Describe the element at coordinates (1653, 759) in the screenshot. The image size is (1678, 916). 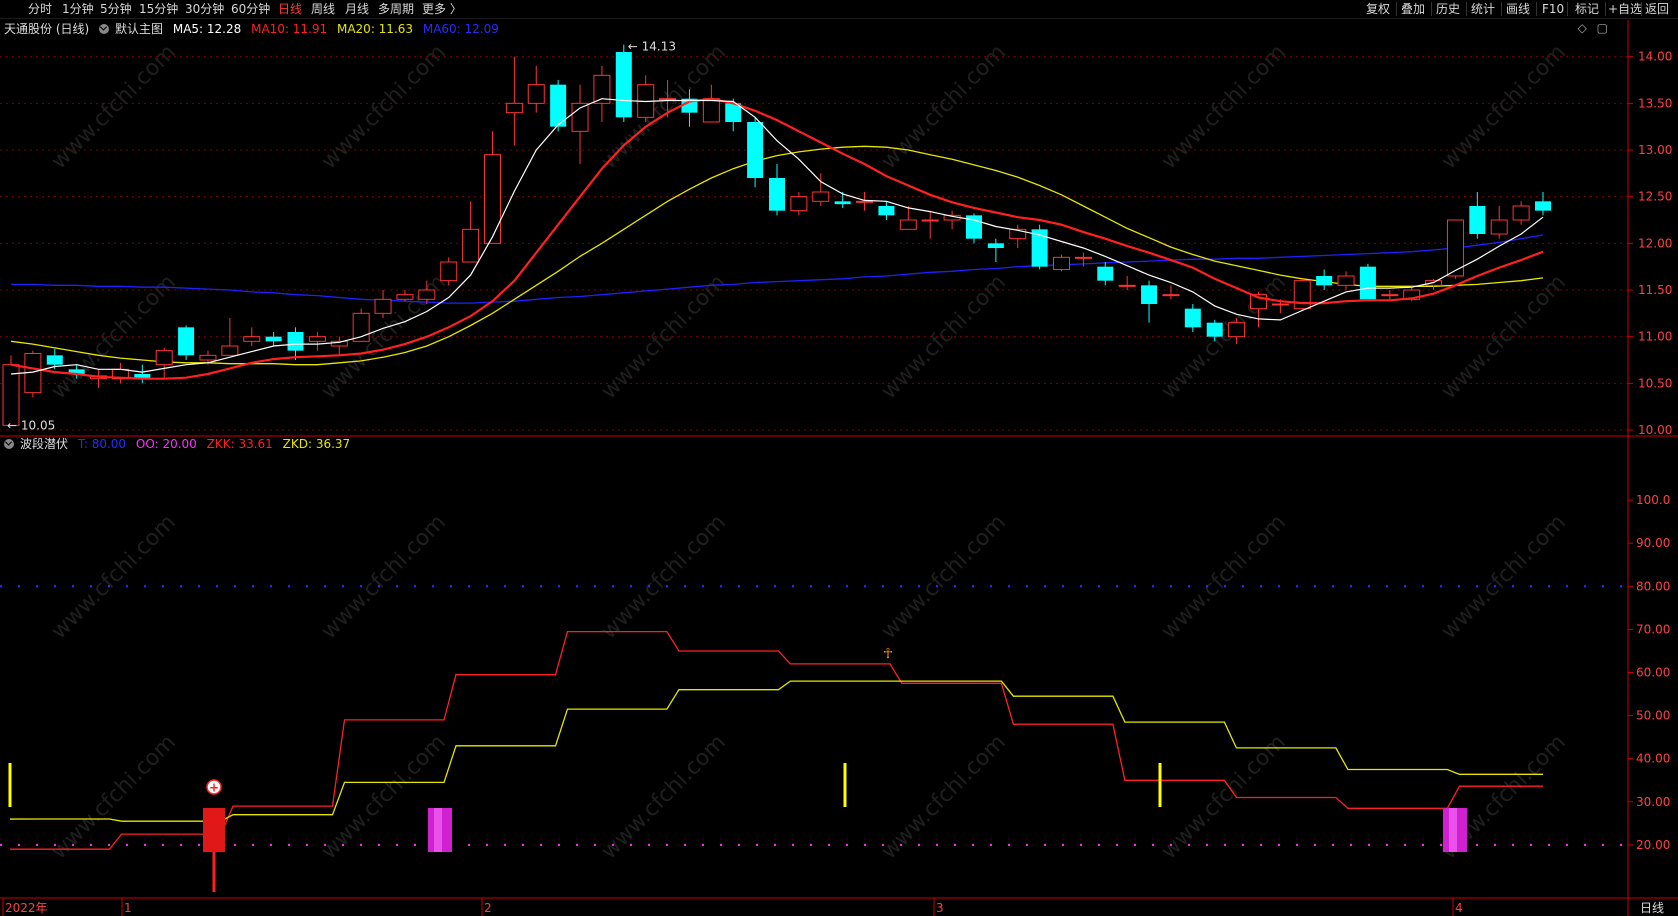
I see `ind-tick-label: 40.00` at that location.